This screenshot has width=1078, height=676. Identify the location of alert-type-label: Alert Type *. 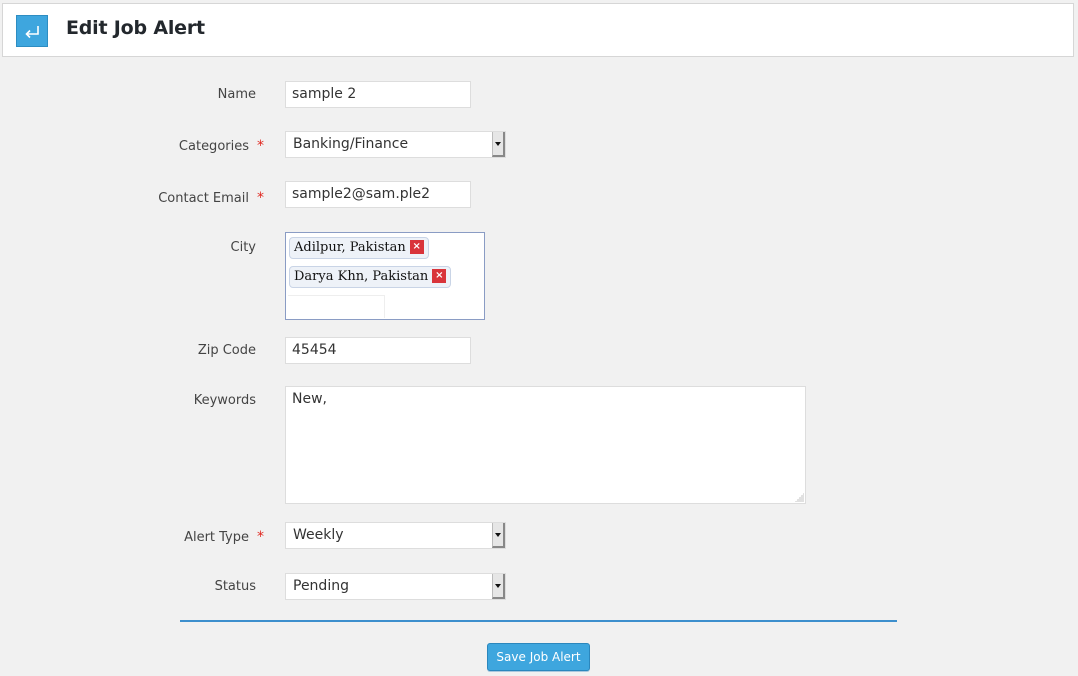
(224, 537).